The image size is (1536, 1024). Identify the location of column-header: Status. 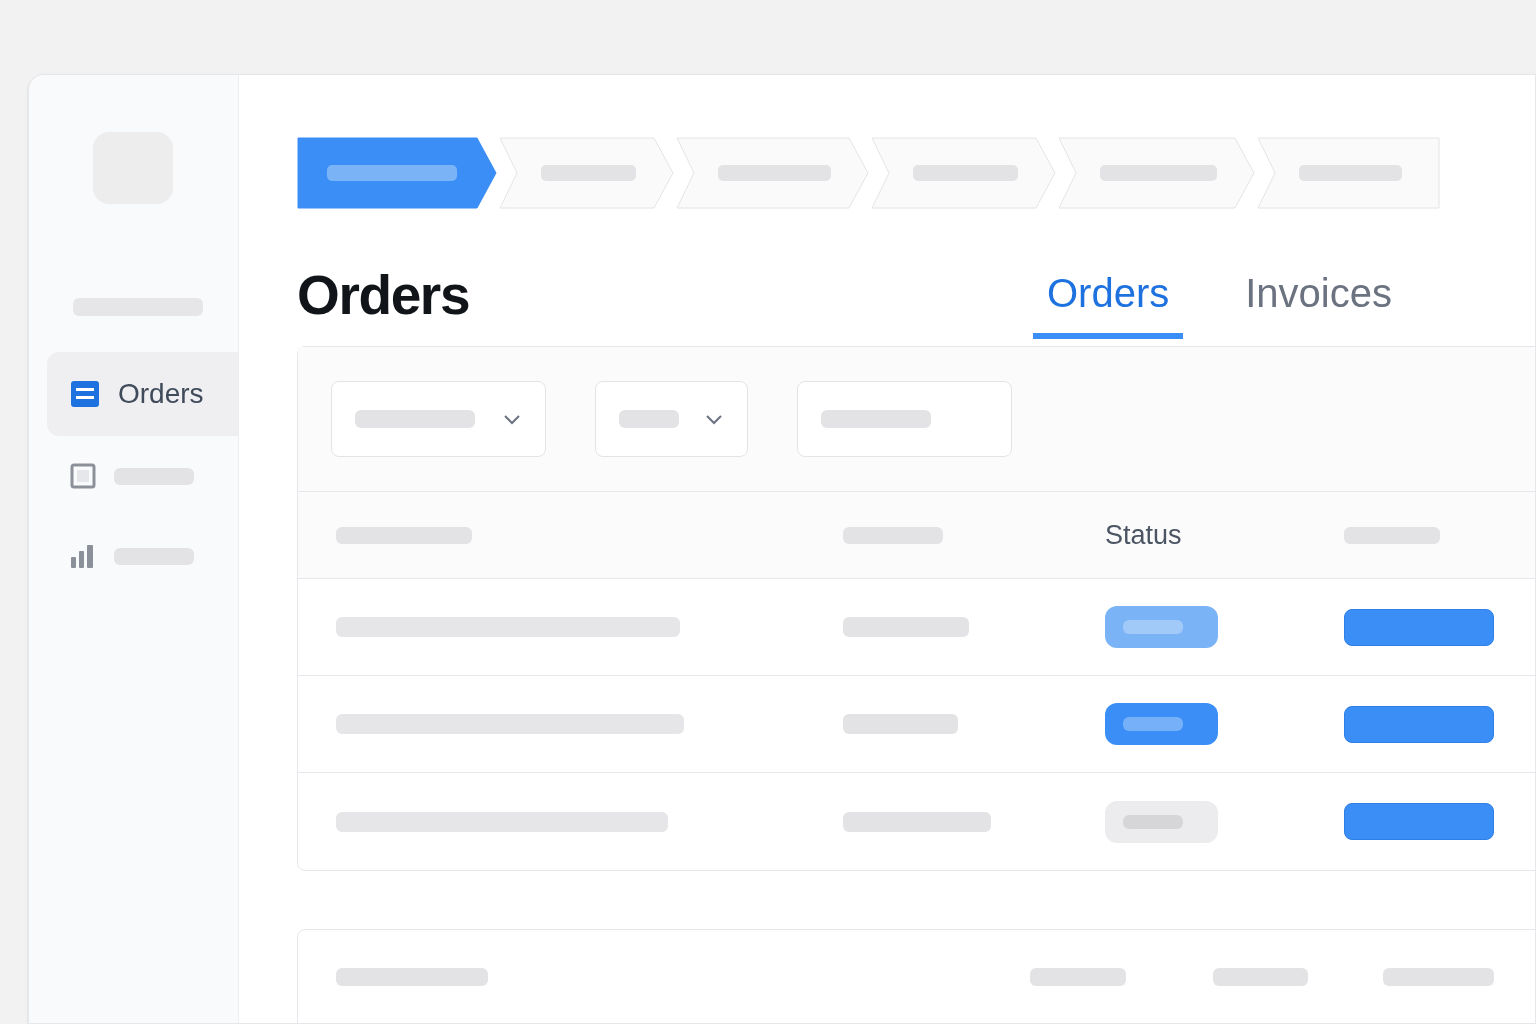
(1143, 534).